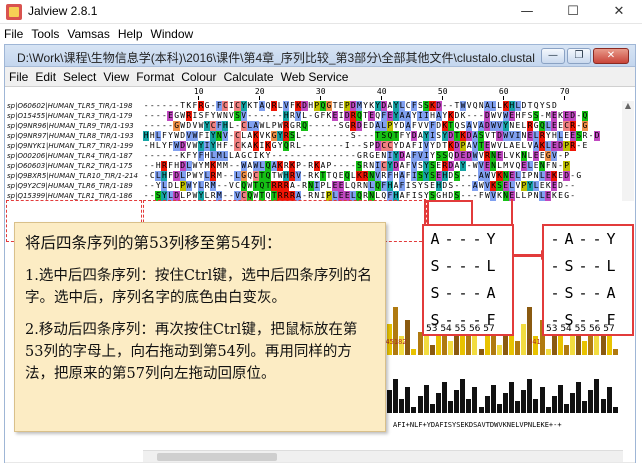  What do you see at coordinates (73, 186) in the screenshot?
I see `sequence-name: sp|Q9Y2C9|HUMAN_TLR6_TIR/1-189` at bounding box center [73, 186].